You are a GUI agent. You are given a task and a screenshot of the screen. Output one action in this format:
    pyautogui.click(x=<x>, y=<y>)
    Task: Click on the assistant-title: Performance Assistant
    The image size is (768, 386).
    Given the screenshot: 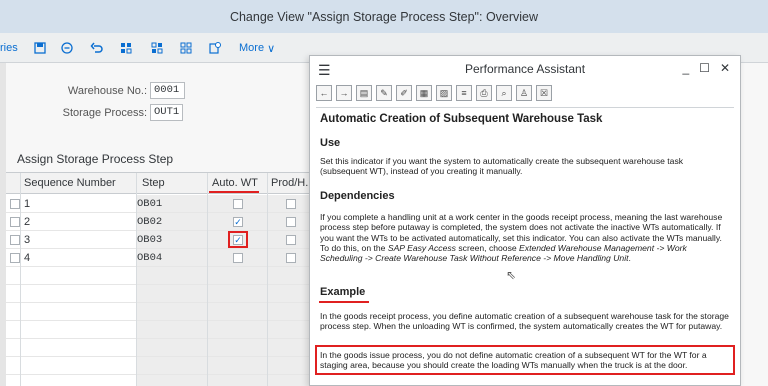 What is the action you would take?
    pyautogui.click(x=525, y=69)
    